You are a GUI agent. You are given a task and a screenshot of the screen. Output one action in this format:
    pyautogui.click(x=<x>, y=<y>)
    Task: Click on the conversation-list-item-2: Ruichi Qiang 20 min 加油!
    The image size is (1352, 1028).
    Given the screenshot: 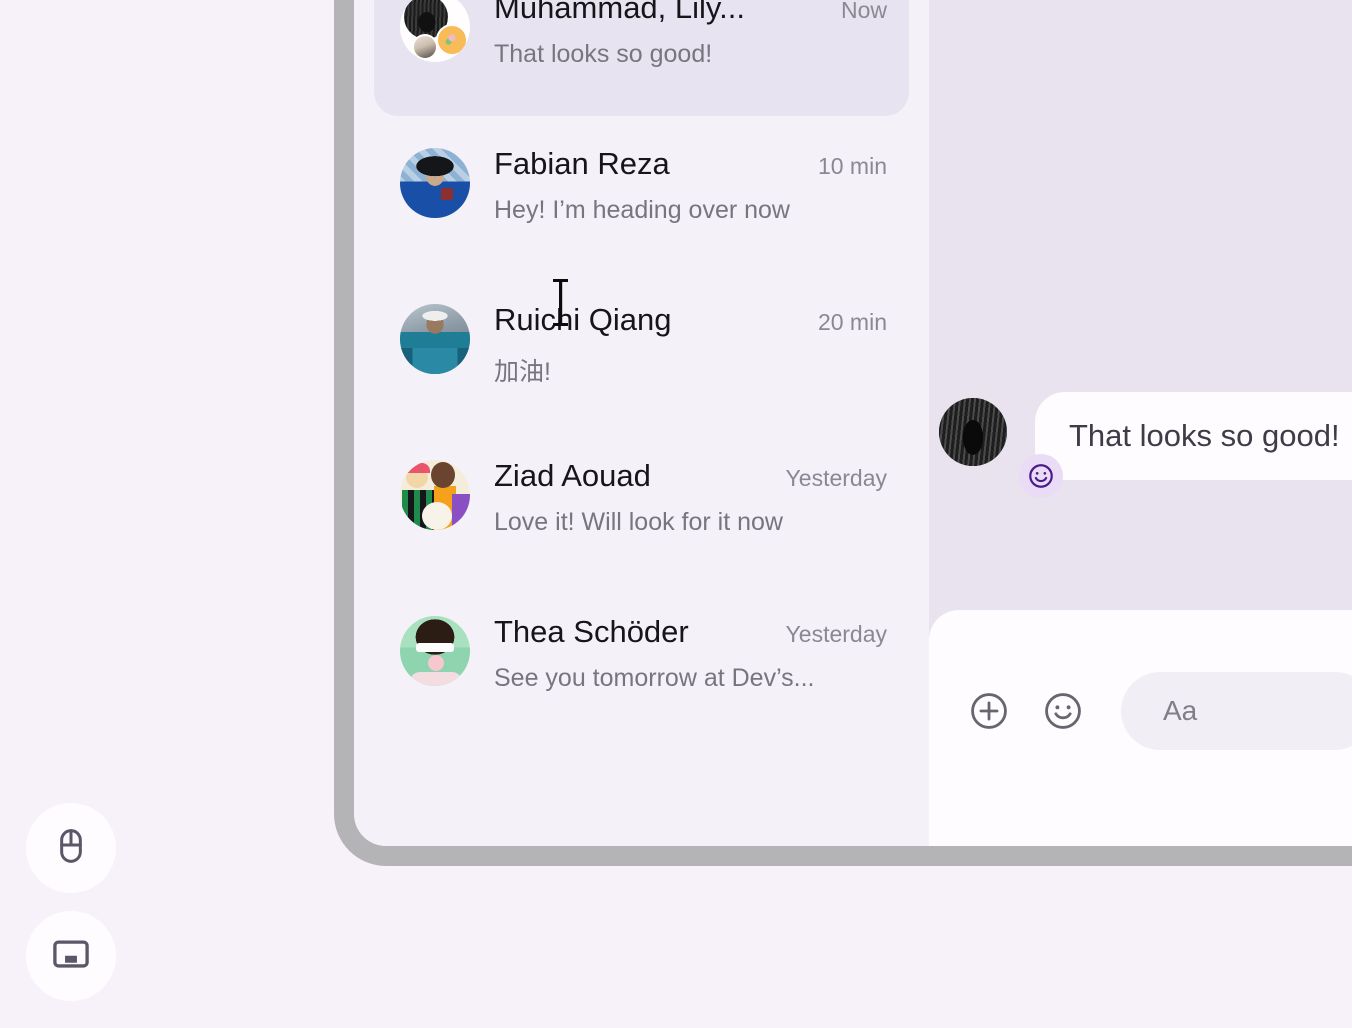 What is the action you would take?
    pyautogui.click(x=641, y=350)
    